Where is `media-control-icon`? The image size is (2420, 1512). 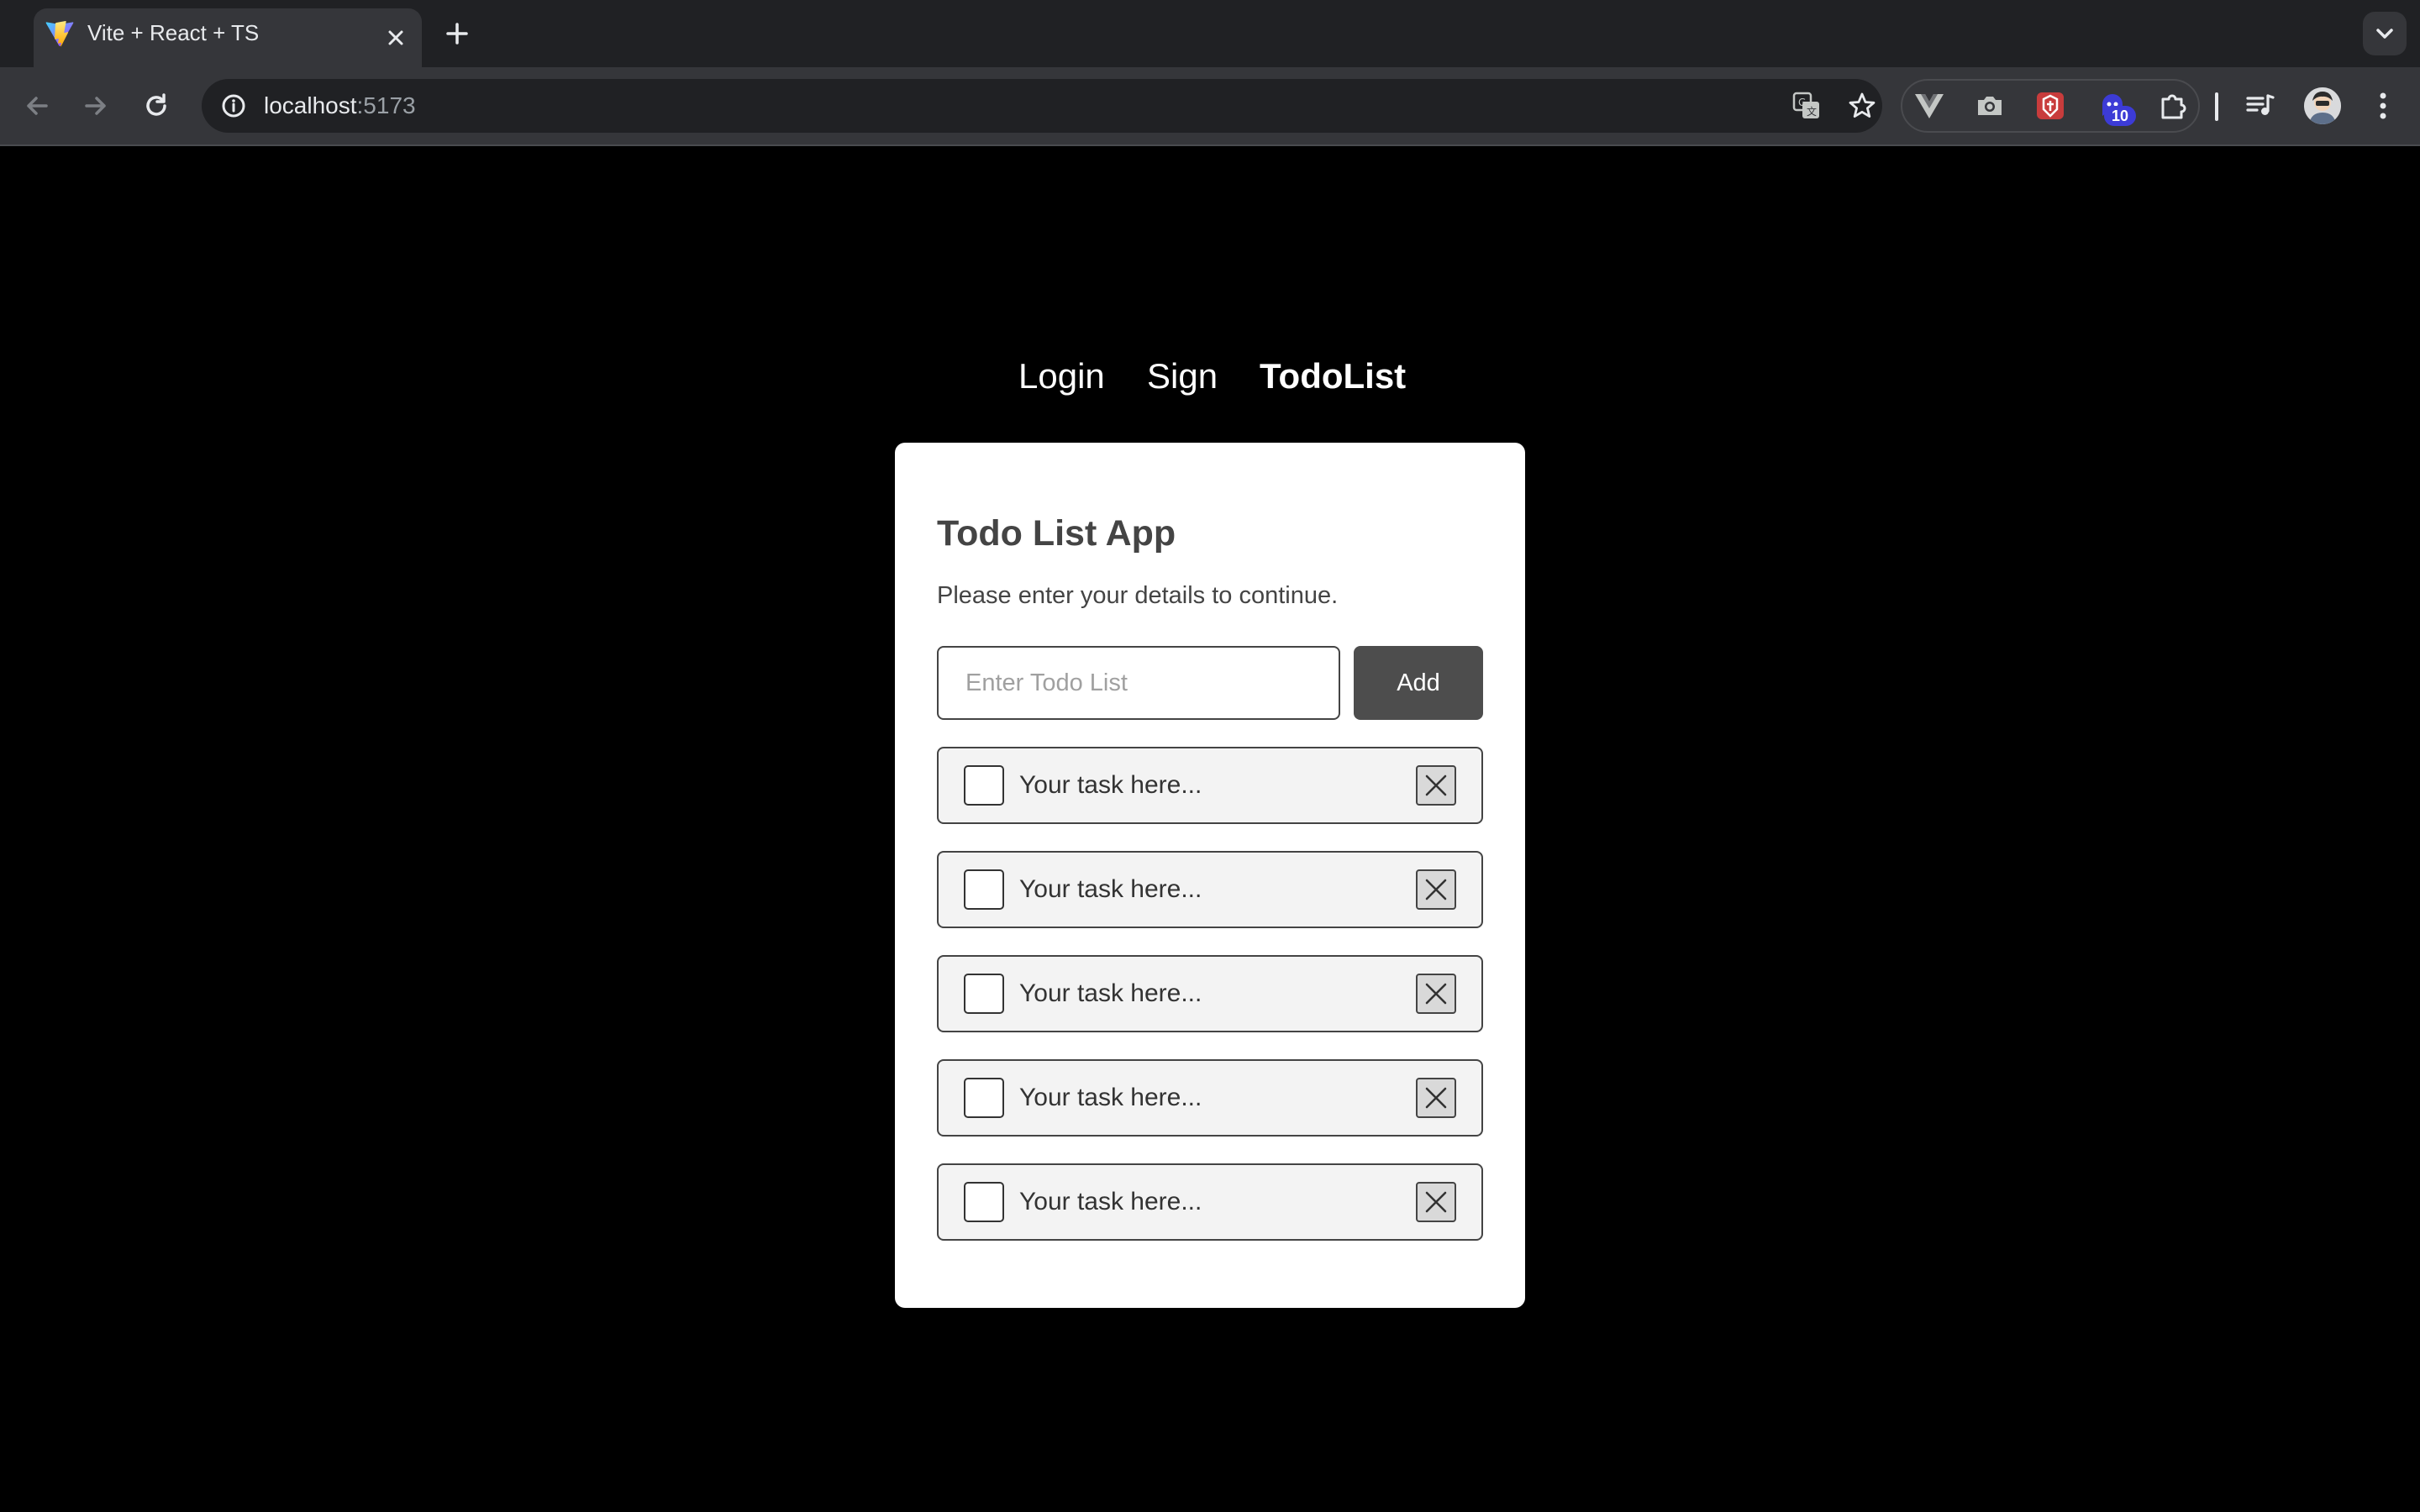
media-control-icon is located at coordinates (2261, 106).